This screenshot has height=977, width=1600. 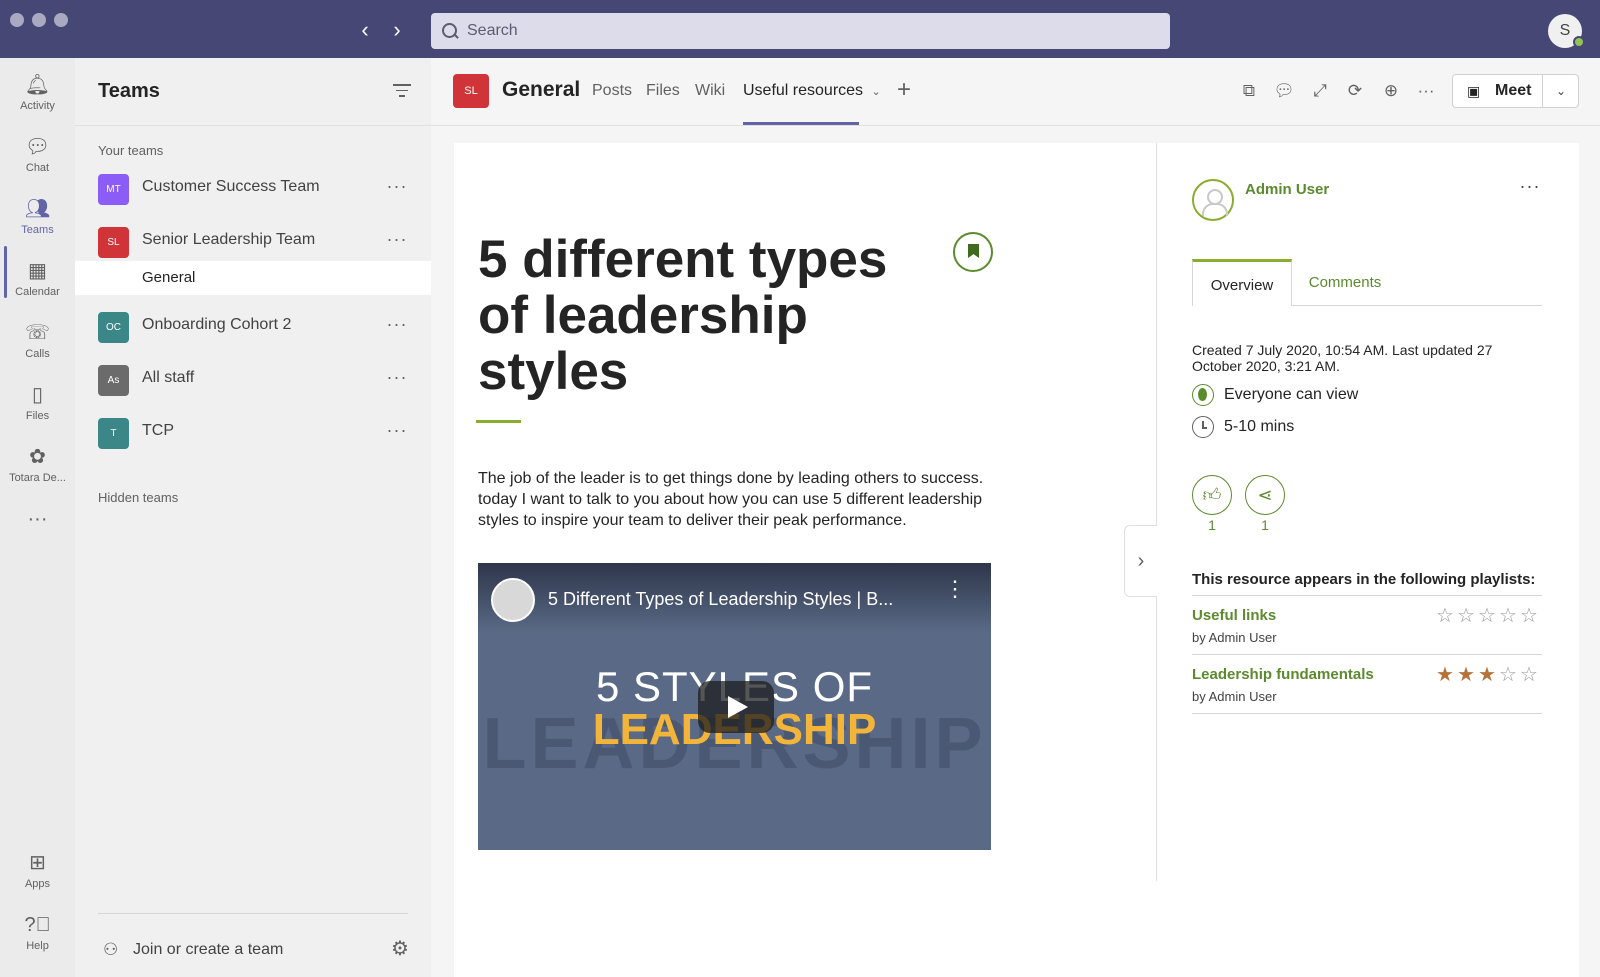 What do you see at coordinates (131, 150) in the screenshot?
I see `your-teams-label: Your teams` at bounding box center [131, 150].